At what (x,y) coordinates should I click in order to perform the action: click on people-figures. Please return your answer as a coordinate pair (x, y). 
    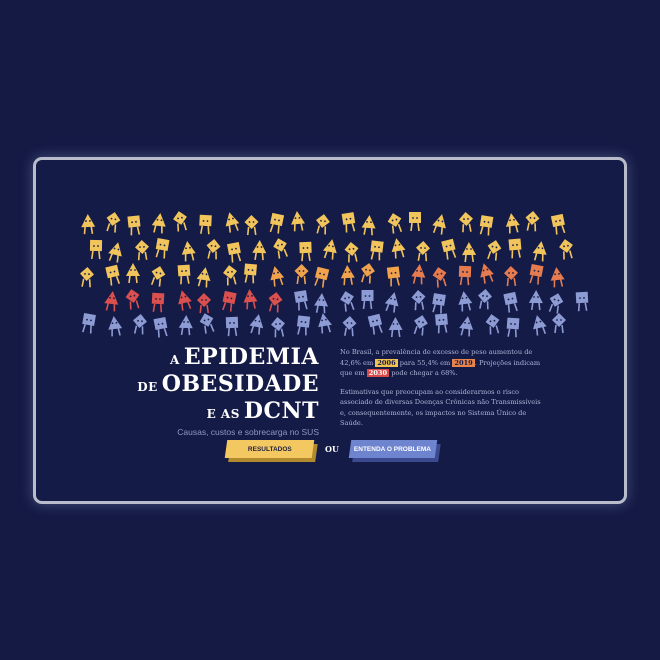
    Looking at the image, I should click on (334, 274).